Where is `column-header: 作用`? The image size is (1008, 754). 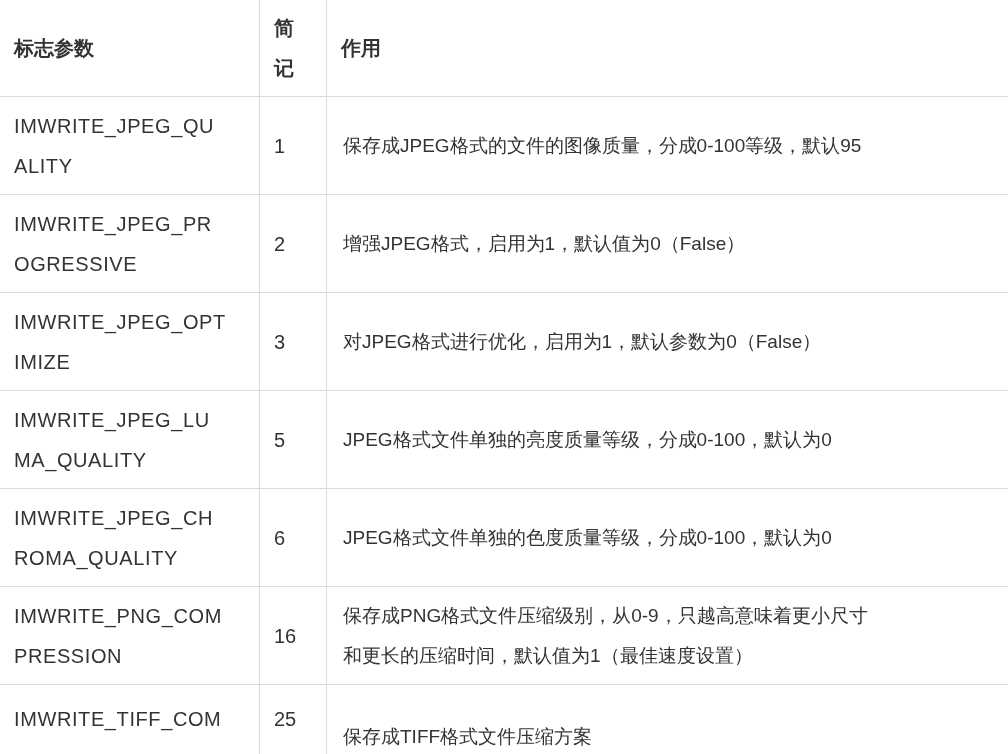 column-header: 作用 is located at coordinates (361, 48).